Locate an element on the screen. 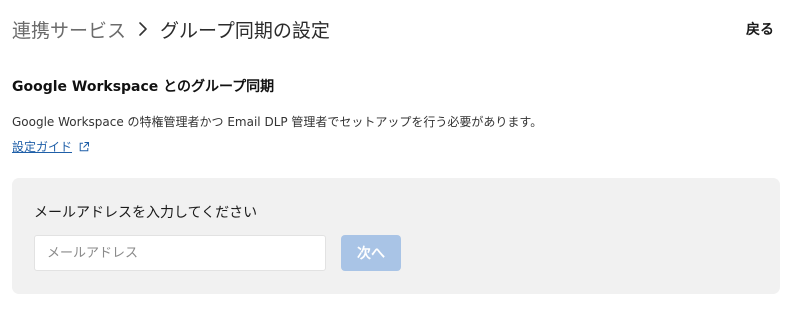 The width and height of the screenshot is (800, 314). breadcrumb-current: グループ同期の設定 is located at coordinates (245, 30).